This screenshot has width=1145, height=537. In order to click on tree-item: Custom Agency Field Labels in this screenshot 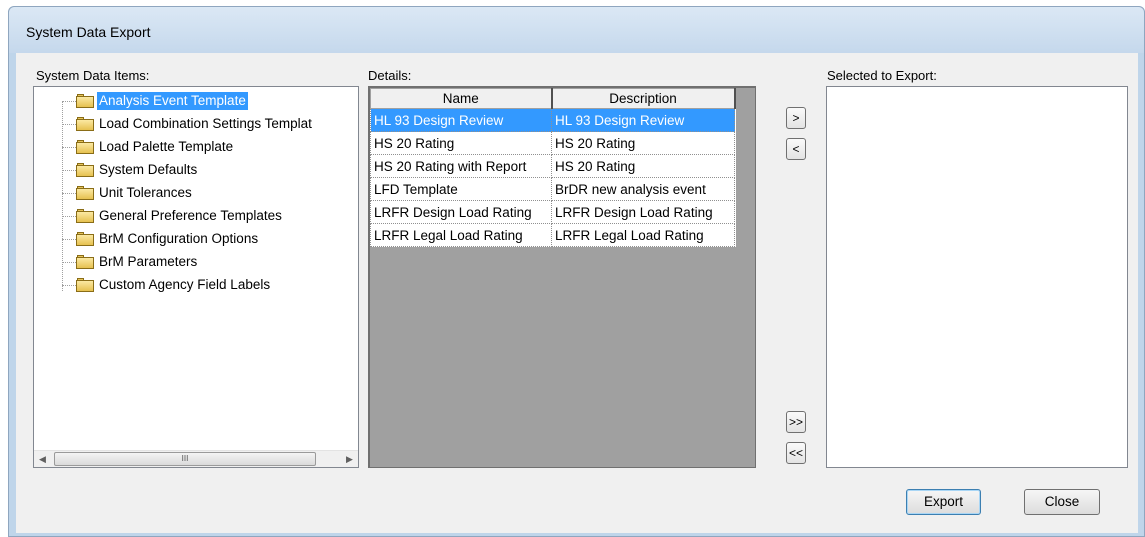, I will do `click(196, 285)`.